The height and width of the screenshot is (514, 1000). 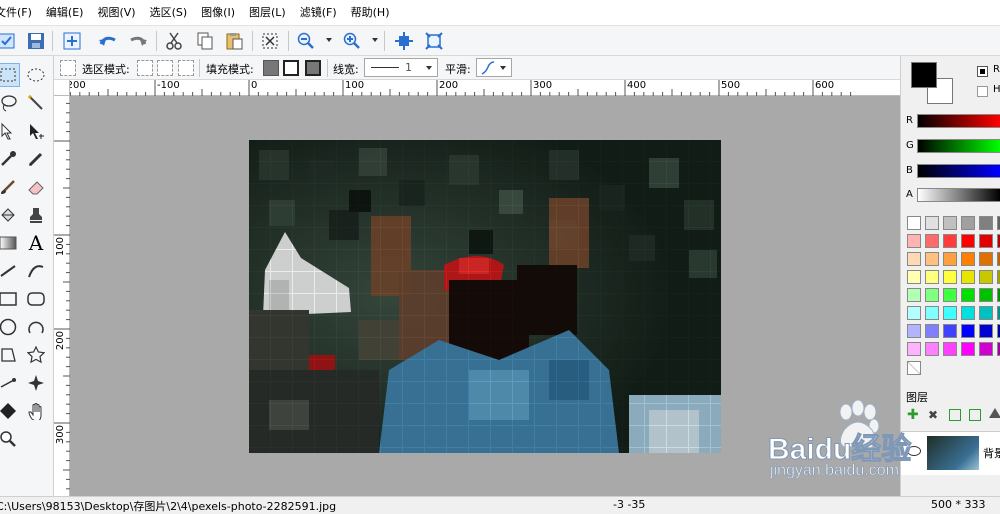 What do you see at coordinates (270, 41) in the screenshot?
I see `crop-to-selection-icon` at bounding box center [270, 41].